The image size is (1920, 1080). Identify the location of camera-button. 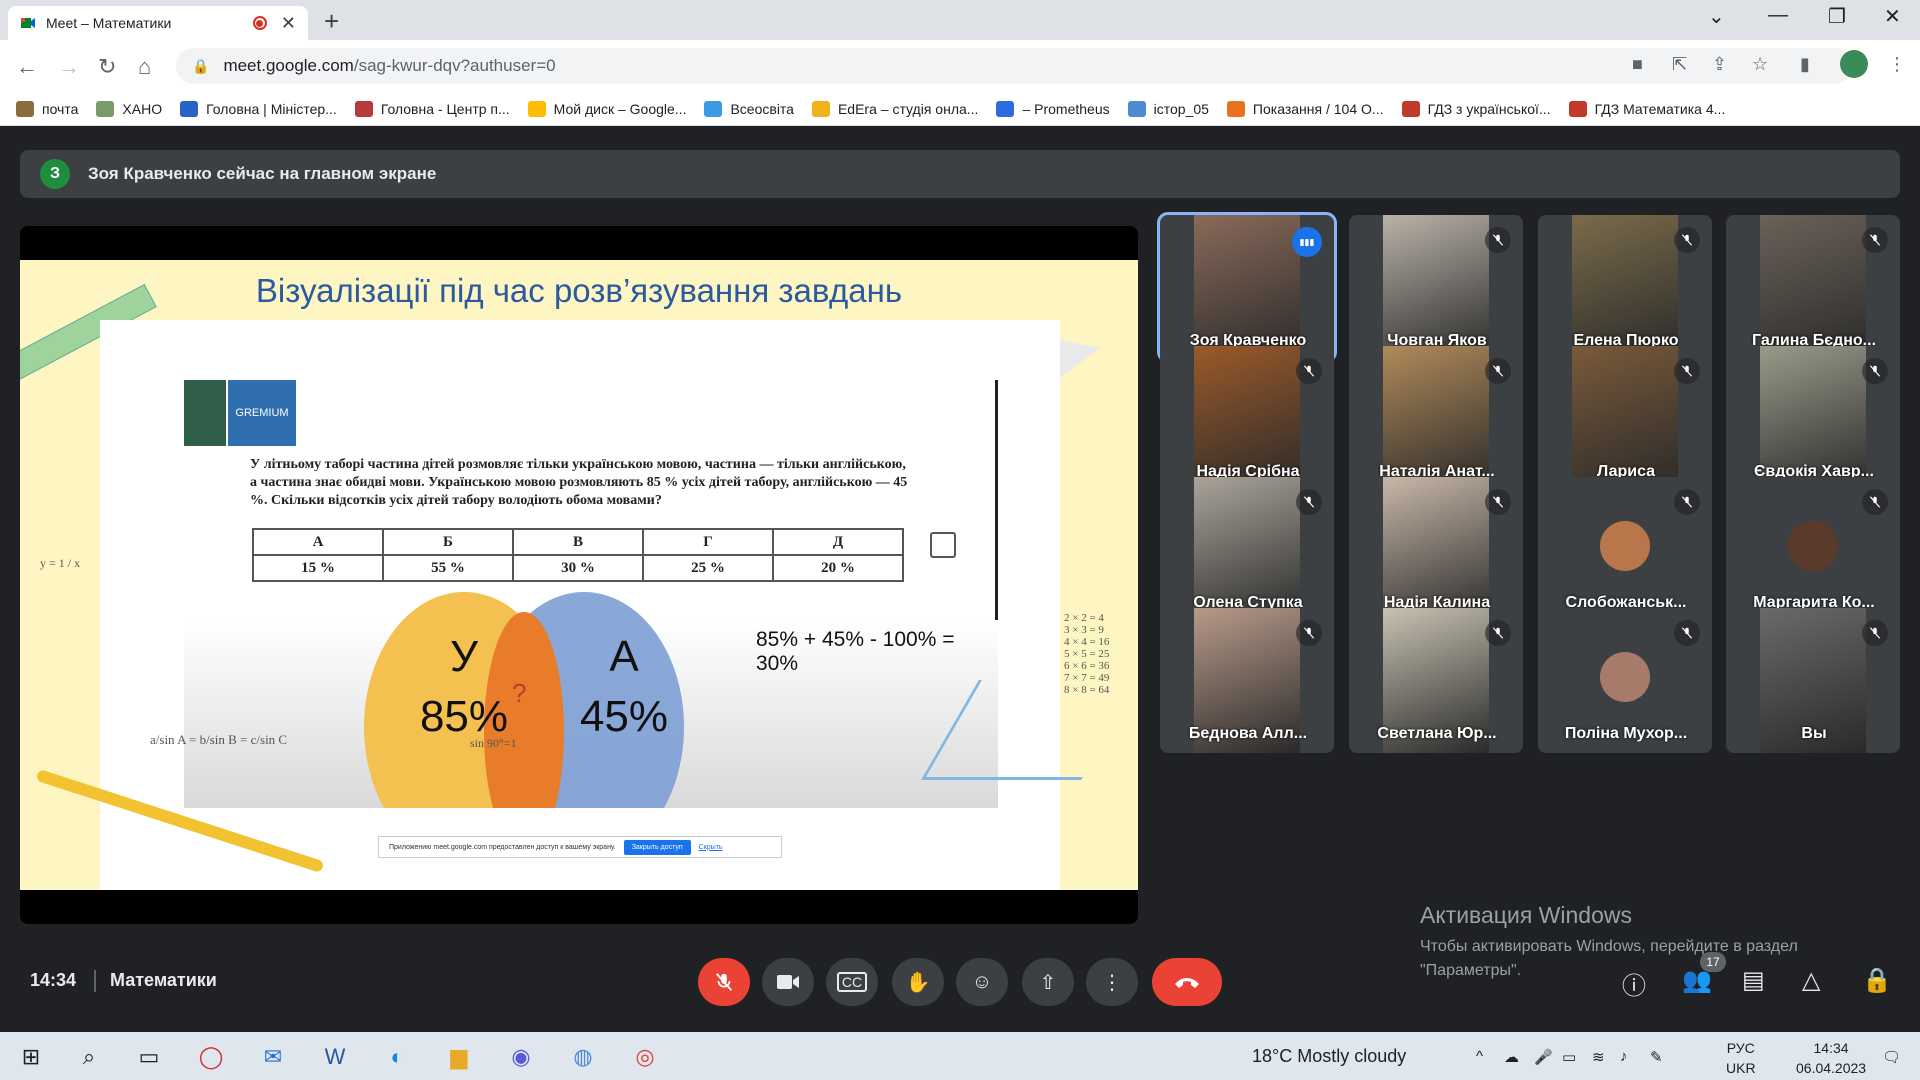
(788, 982).